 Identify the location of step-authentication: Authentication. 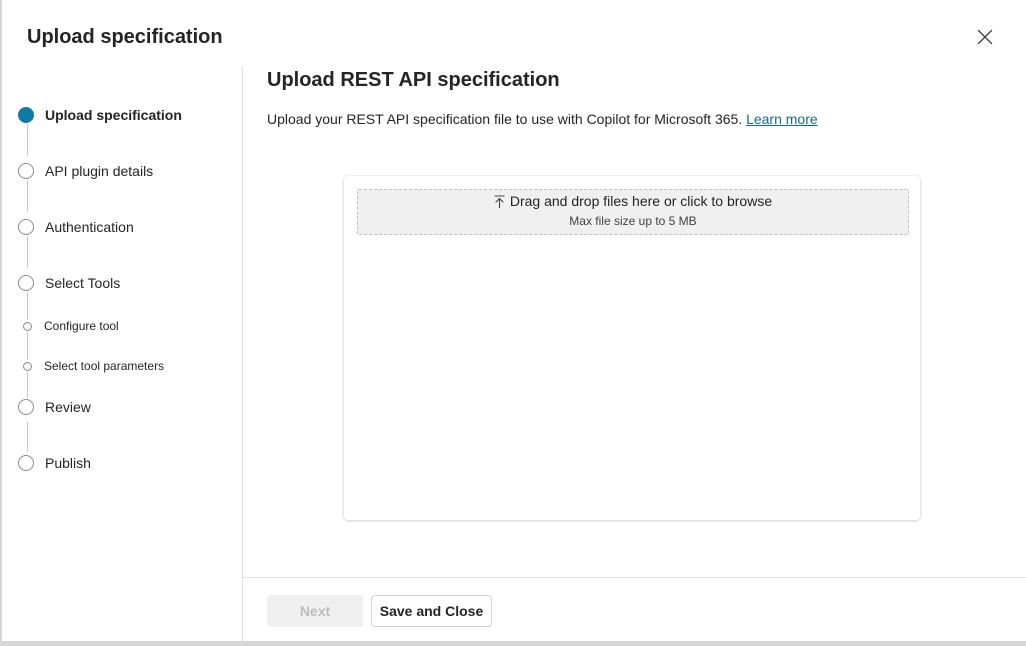
(76, 227).